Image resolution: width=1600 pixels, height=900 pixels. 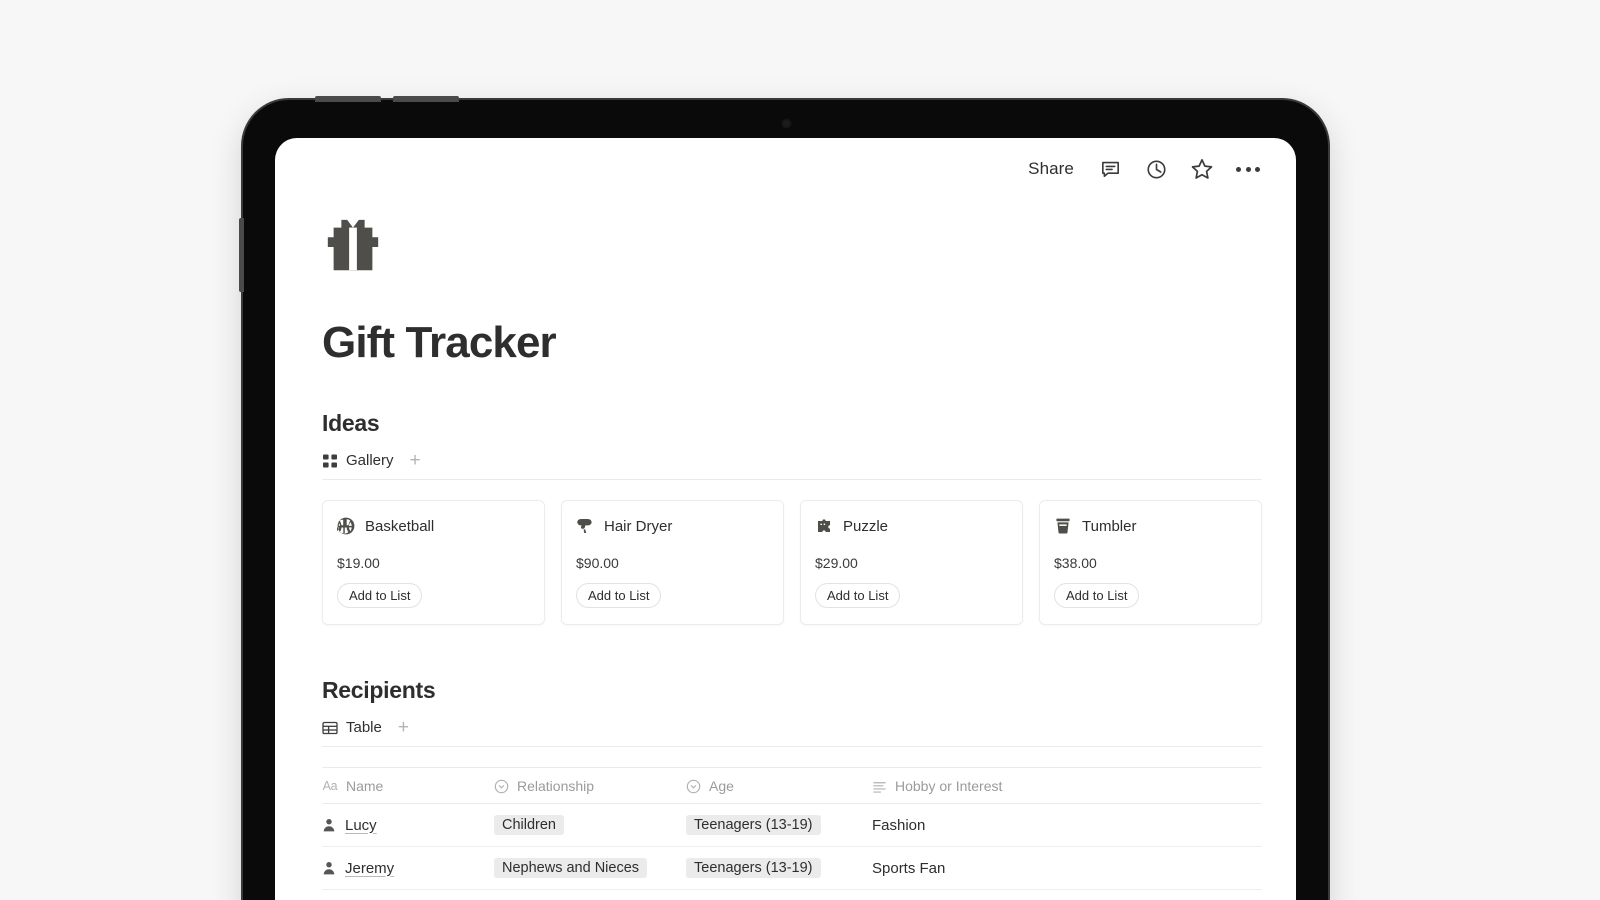 I want to click on gallery-card-price: $38.00, so click(x=1075, y=563).